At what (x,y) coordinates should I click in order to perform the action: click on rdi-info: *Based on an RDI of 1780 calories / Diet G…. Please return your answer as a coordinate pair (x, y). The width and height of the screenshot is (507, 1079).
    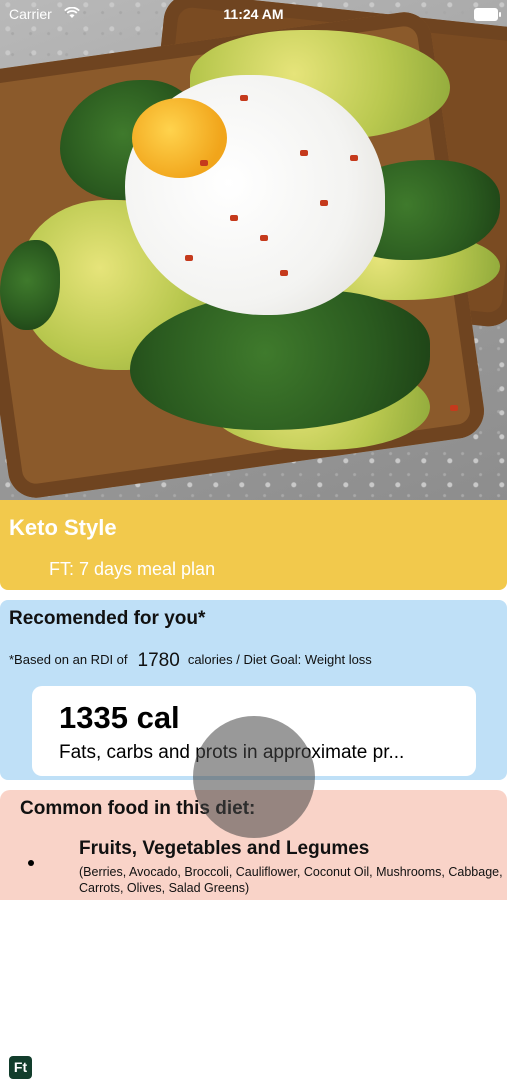
    Looking at the image, I should click on (190, 661).